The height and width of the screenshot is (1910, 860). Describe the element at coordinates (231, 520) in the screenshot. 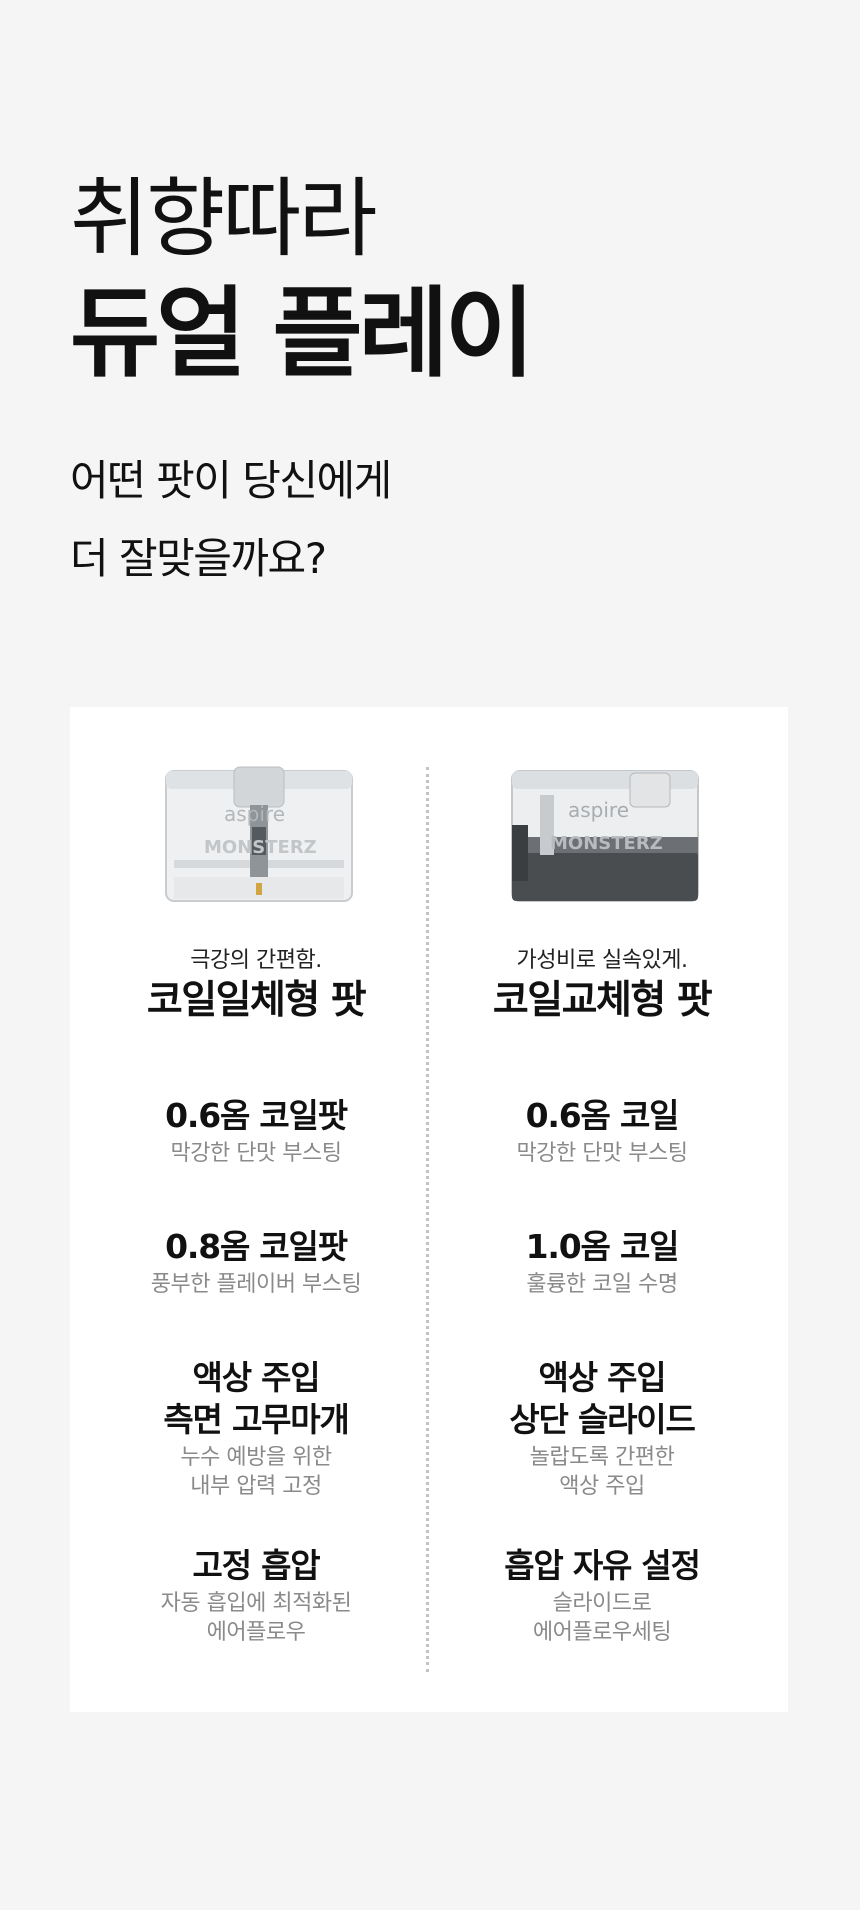

I see `hero-subtitle: 어떤 팟이 당신에게 더 잘맞을까요?` at that location.